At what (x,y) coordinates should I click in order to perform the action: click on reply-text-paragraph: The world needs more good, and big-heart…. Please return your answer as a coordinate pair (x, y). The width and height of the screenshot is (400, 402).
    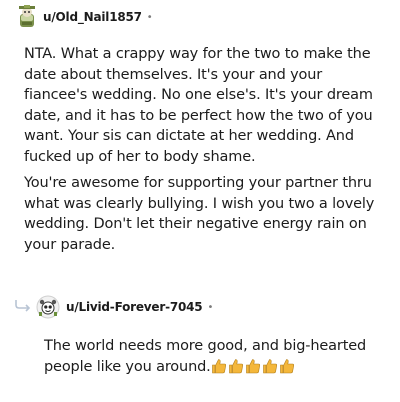
    Looking at the image, I should click on (214, 356).